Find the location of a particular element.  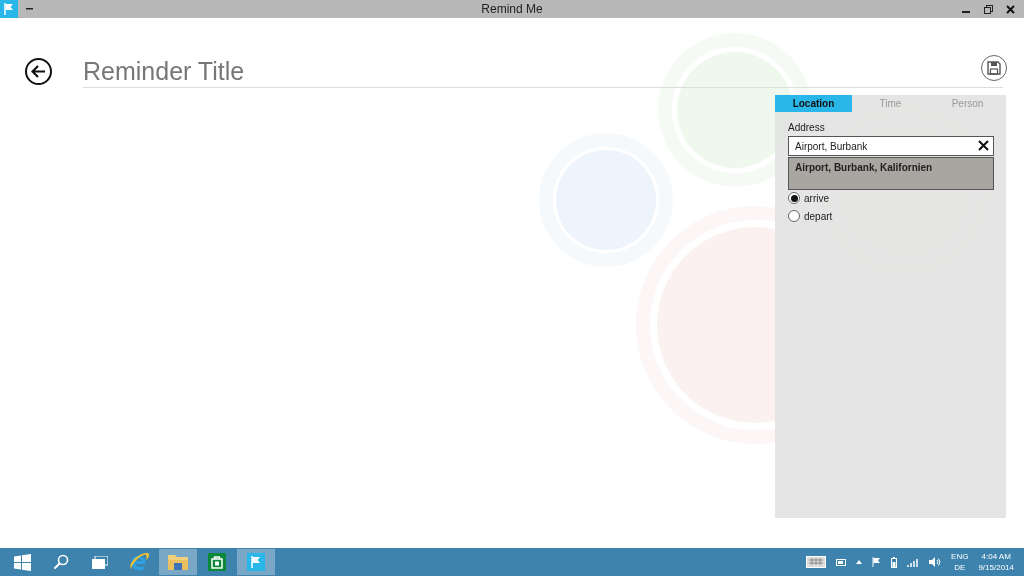

arrow-icon is located at coordinates (38, 71).